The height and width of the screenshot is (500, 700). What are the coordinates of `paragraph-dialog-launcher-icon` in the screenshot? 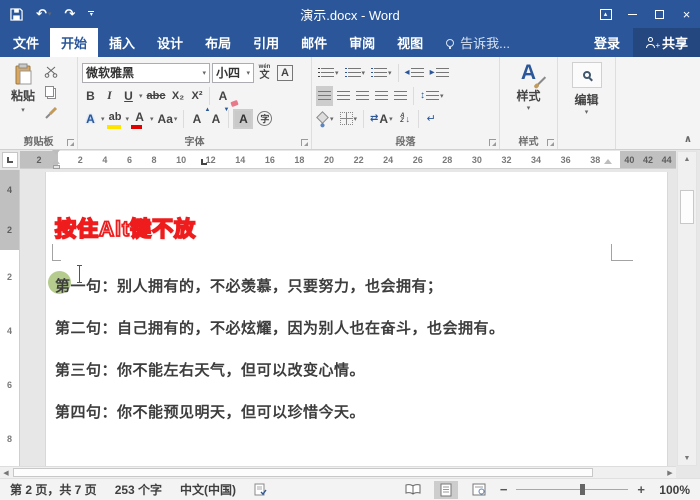 It's located at (492, 142).